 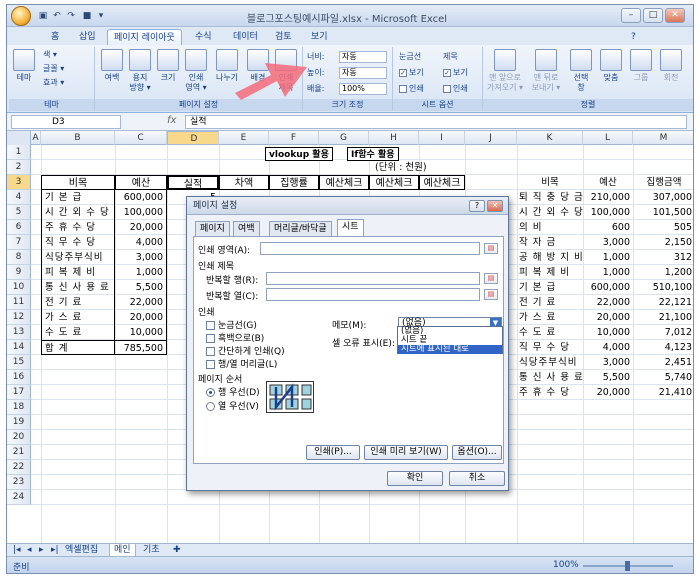 What do you see at coordinates (283, 37) in the screenshot?
I see `tab-review: 검토` at bounding box center [283, 37].